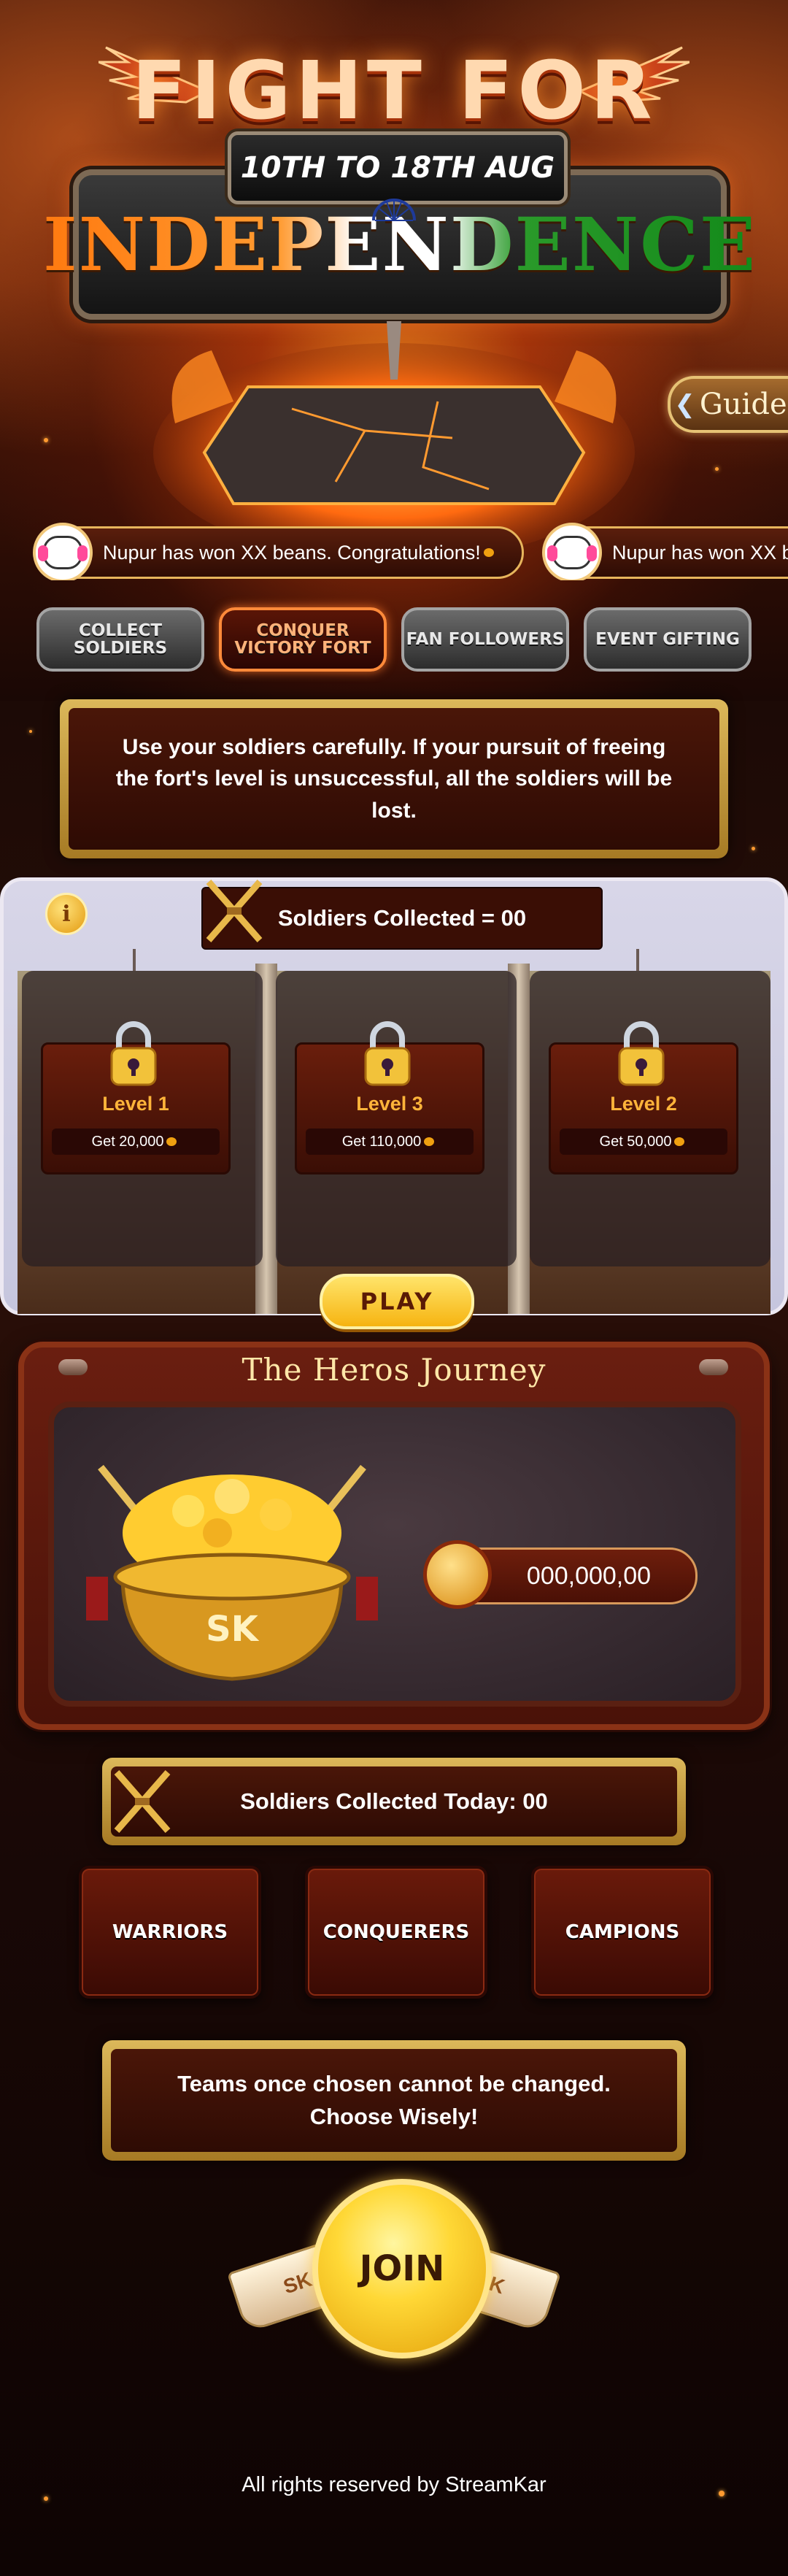 The width and height of the screenshot is (788, 2576). I want to click on team-warriors-button: WARRIORS, so click(170, 1932).